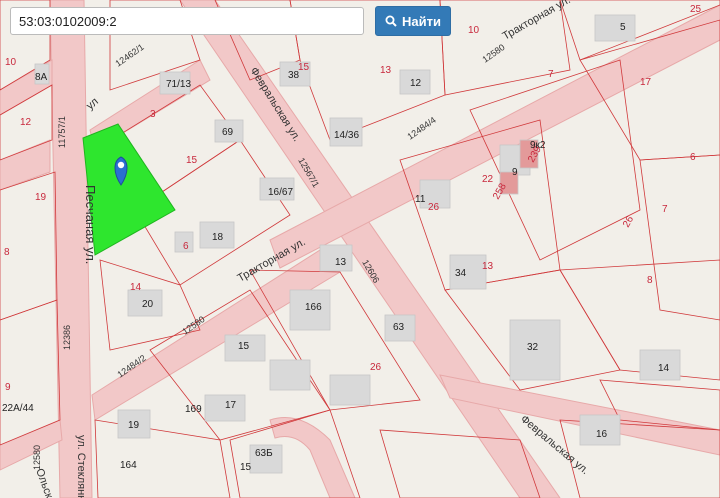  Describe the element at coordinates (515, 172) in the screenshot. I see `building-label: 9` at that location.